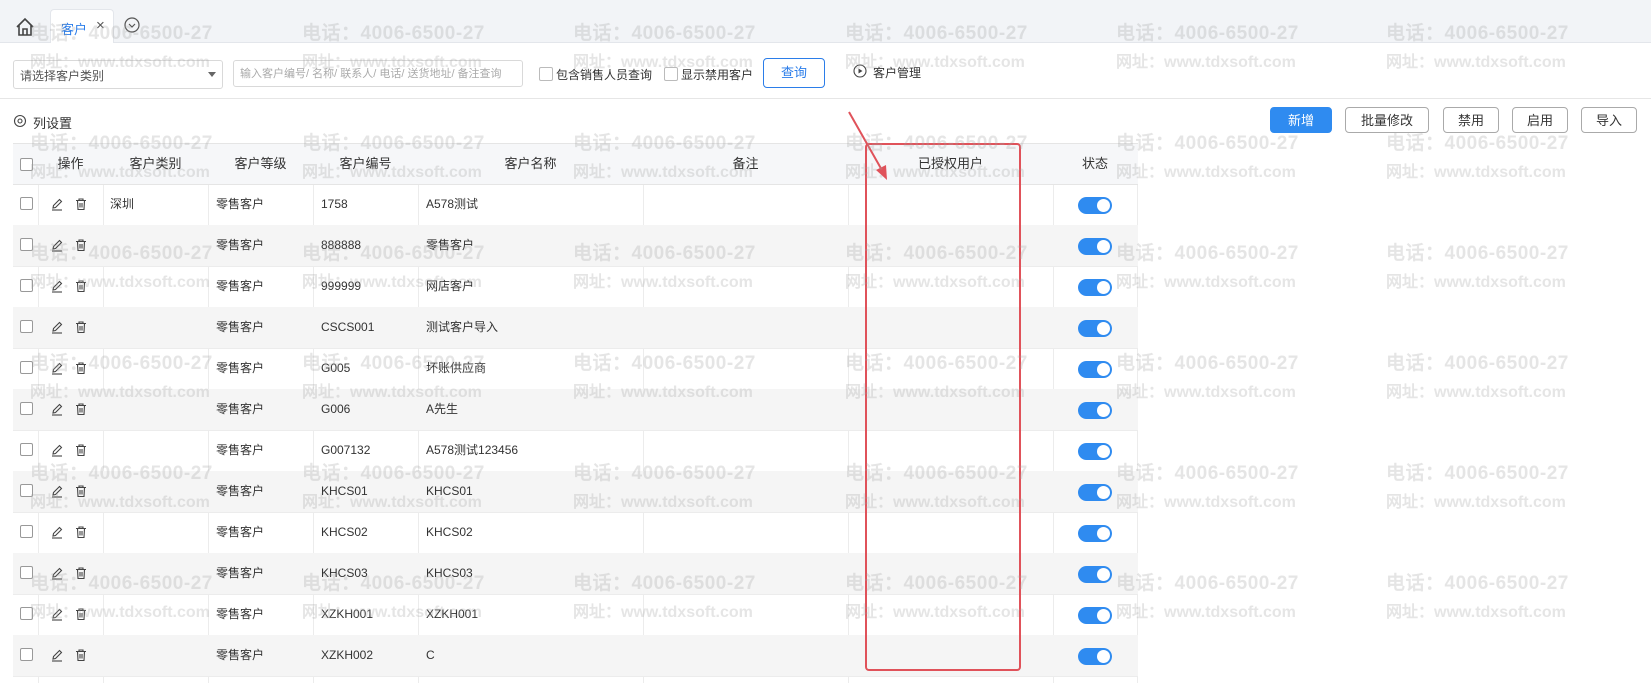 This screenshot has height=683, width=1651. I want to click on add-button: 新增, so click(1301, 120).